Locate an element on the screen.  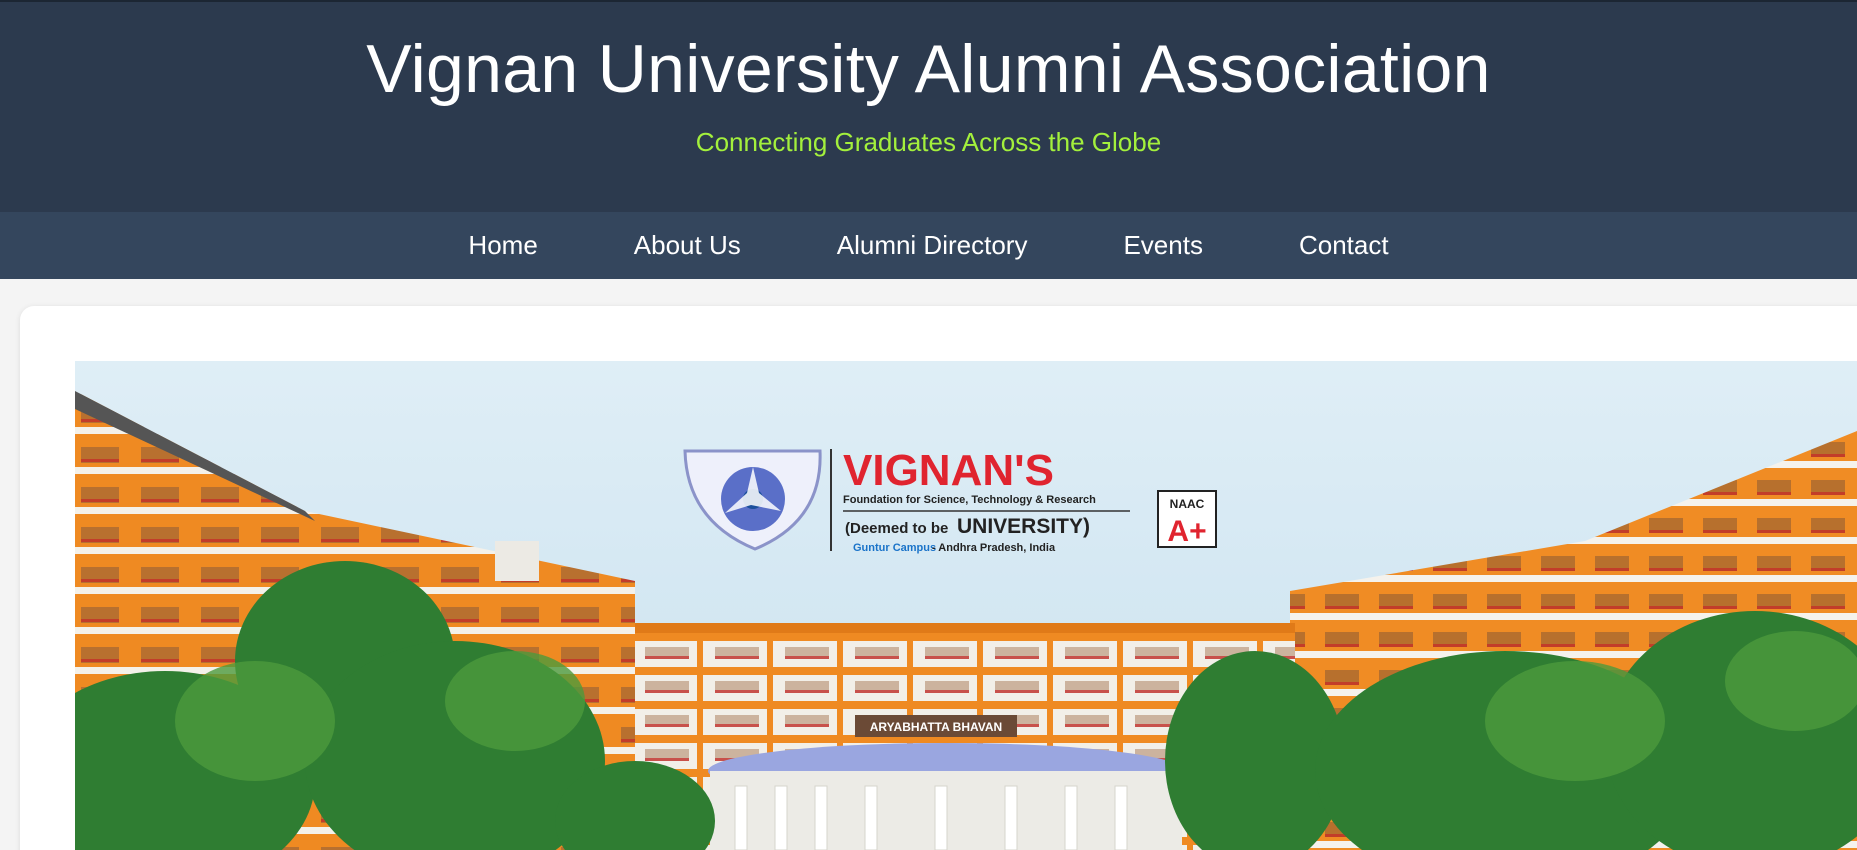
naac-badge: NAAC A+ is located at coordinates (1187, 519).